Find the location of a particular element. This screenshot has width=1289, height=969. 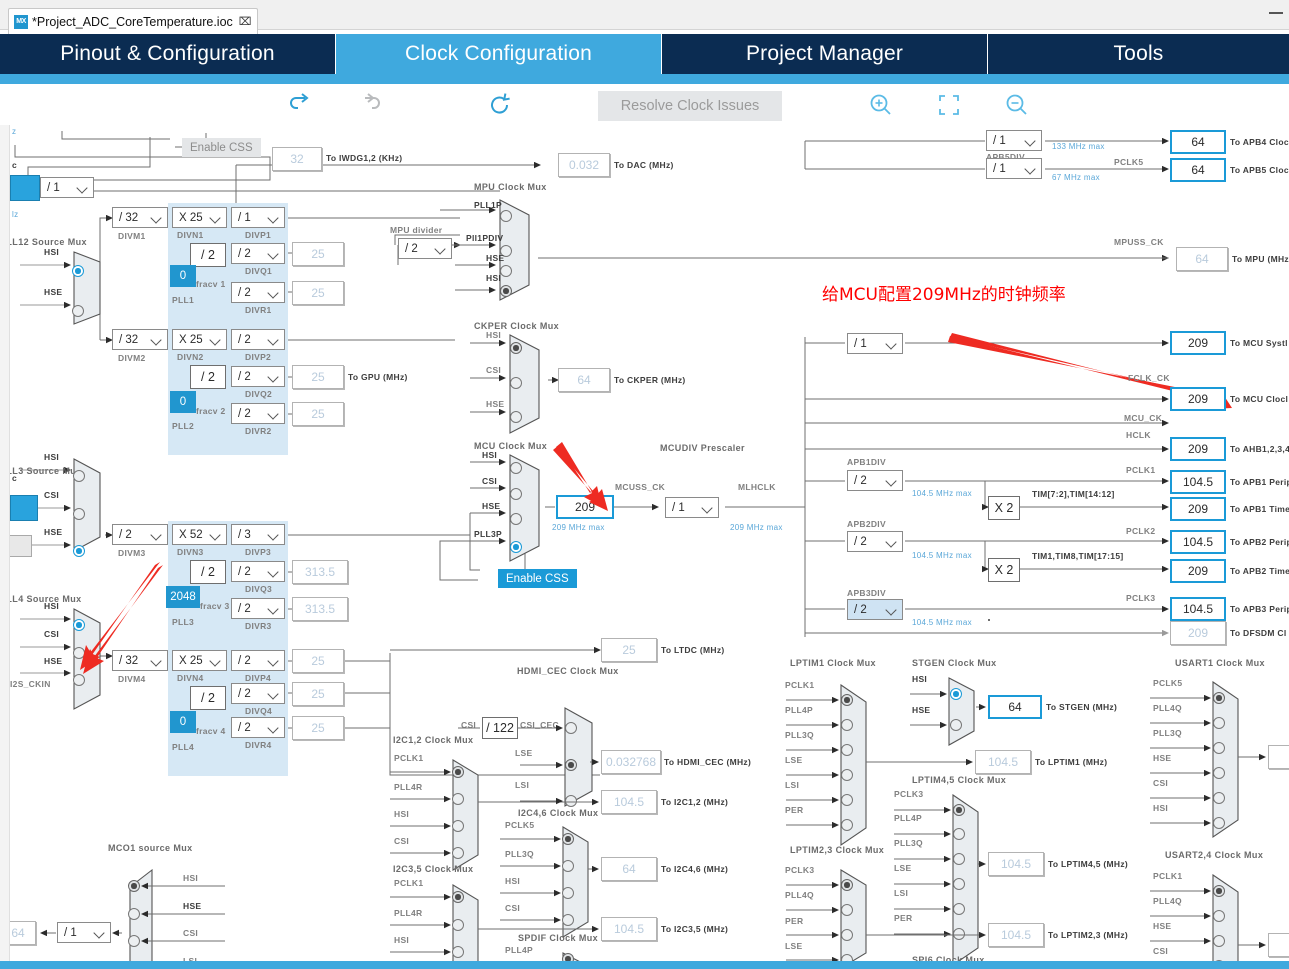

lptim1-radio-per is located at coordinates (847, 825).